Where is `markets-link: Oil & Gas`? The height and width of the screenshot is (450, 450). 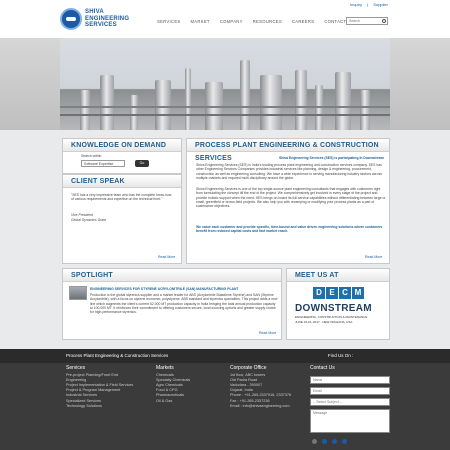
markets-link: Oil & Gas is located at coordinates (173, 401).